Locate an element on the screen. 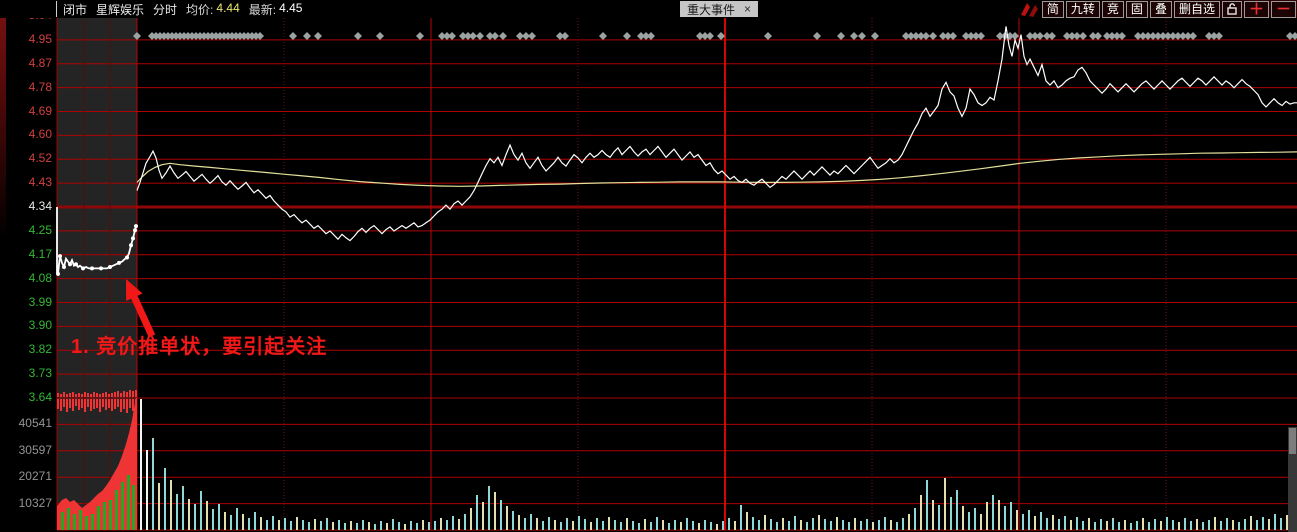  price-axis-tick: 4.78 is located at coordinates (40, 86).